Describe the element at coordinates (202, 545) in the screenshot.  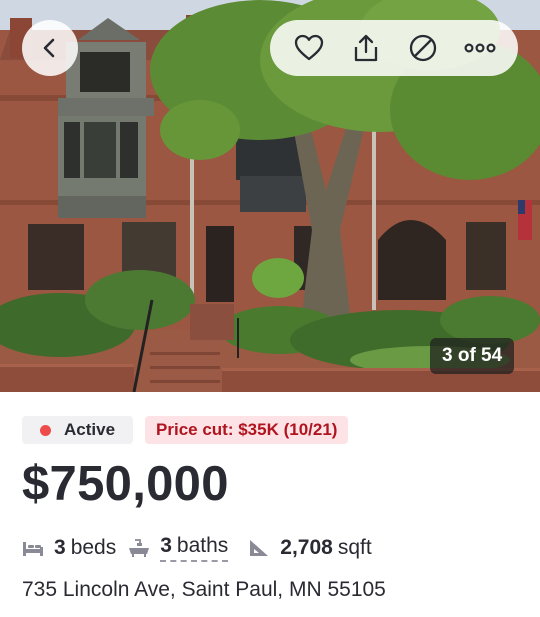
I see `baths-unit: baths` at that location.